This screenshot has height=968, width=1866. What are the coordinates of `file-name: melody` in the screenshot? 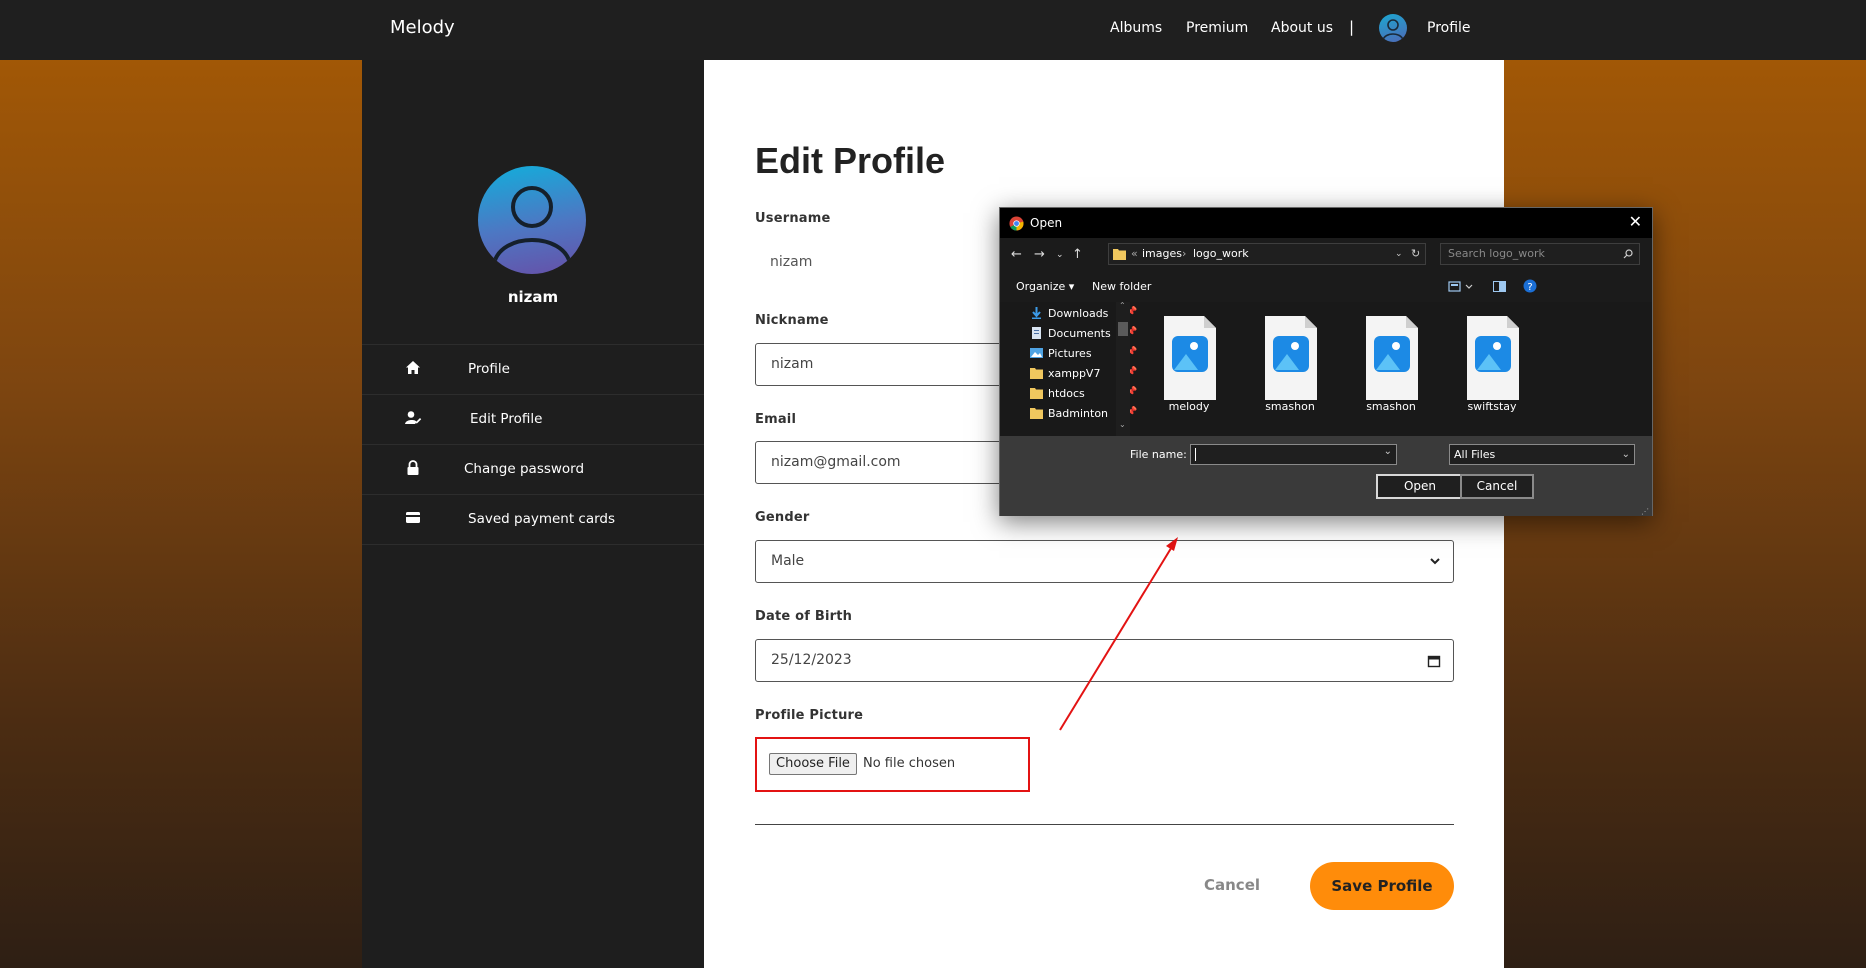 It's located at (1189, 406).